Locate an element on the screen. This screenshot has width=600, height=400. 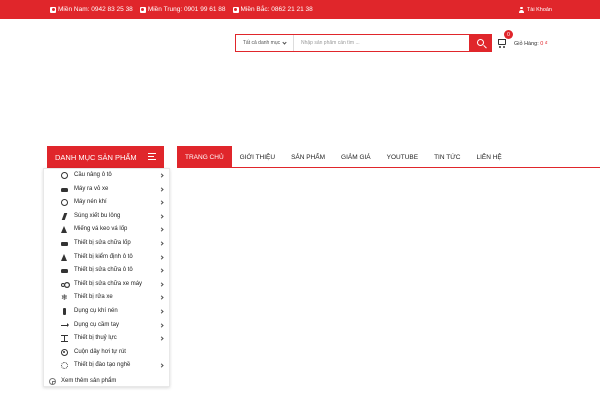
category-item-label: Dụng cụ khí nén is located at coordinates (96, 311).